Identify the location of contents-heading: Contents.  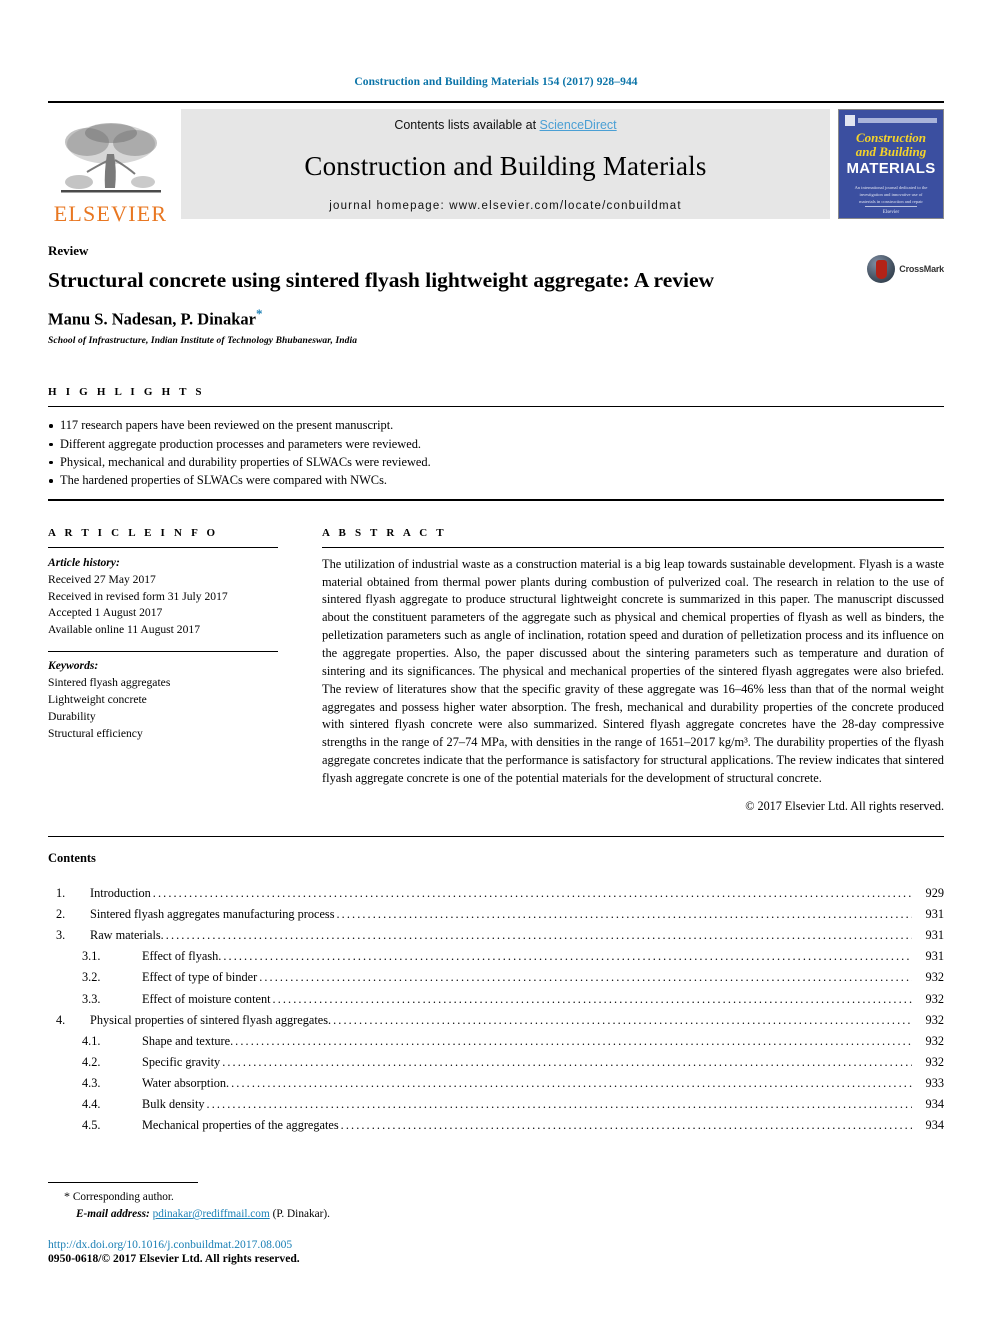
(72, 857).